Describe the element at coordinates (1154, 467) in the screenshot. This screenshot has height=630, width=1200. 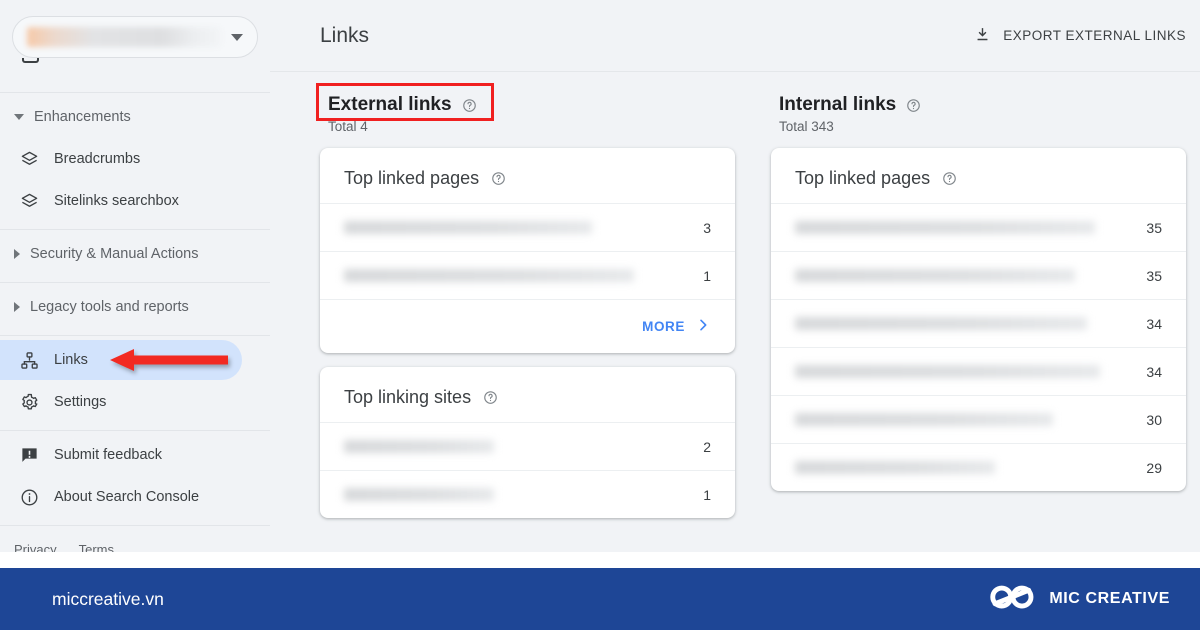
I see `row-value: 29` at that location.